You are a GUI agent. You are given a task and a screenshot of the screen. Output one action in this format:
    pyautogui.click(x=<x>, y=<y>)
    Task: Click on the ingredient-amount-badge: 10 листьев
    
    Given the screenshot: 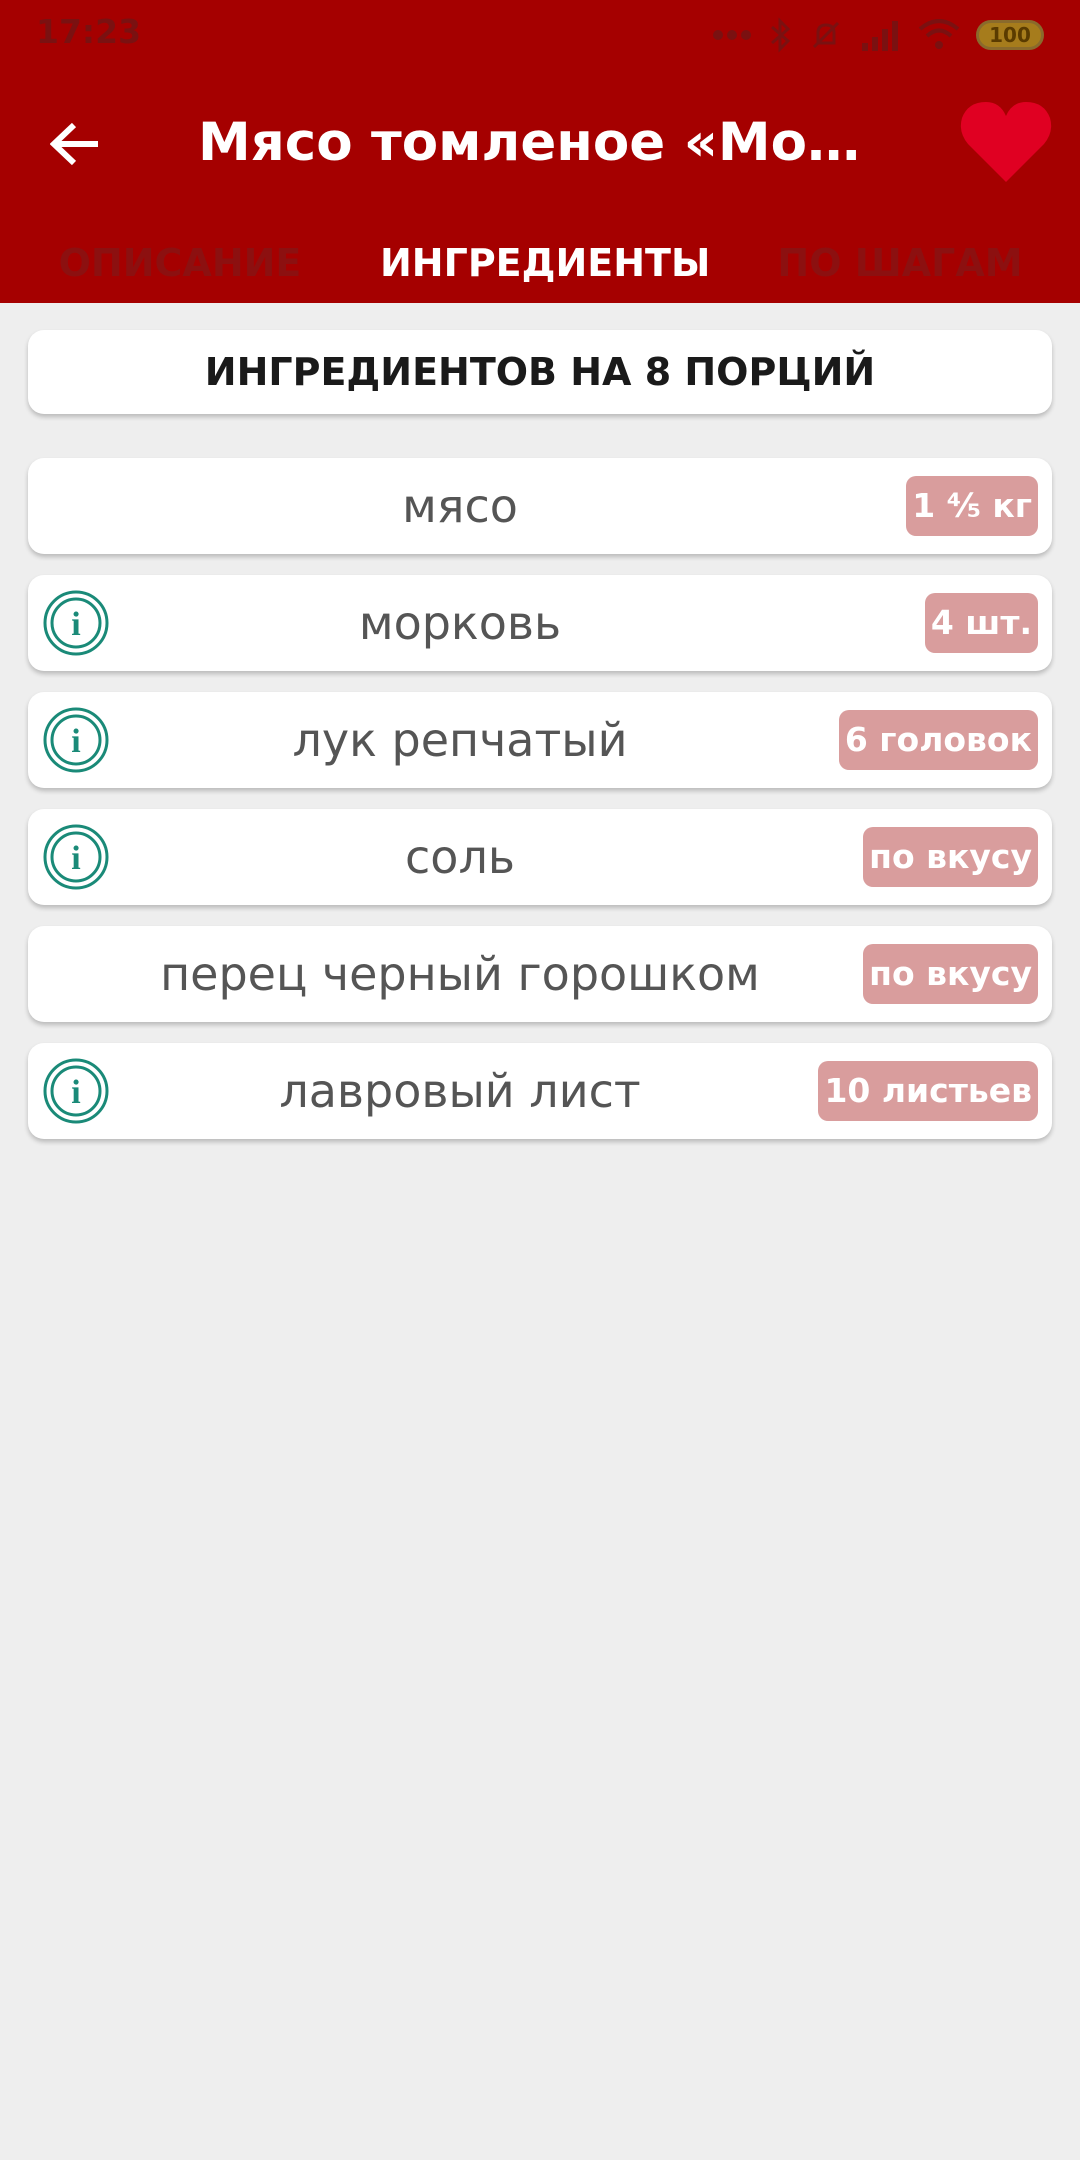 What is the action you would take?
    pyautogui.click(x=928, y=1091)
    